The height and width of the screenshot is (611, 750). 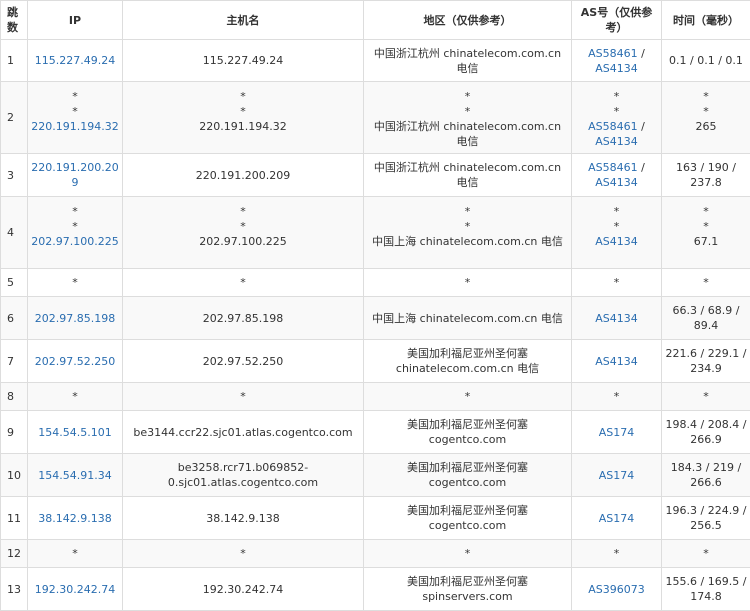 What do you see at coordinates (706, 318) in the screenshot?
I see `time-cell: 66.3 / 68.9 / 89.4` at bounding box center [706, 318].